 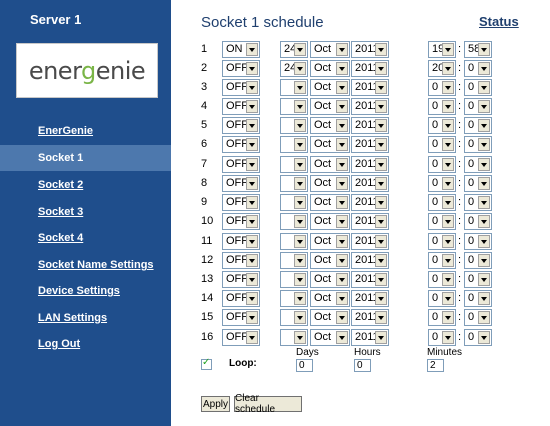 I want to click on minute-select: 58, so click(x=478, y=49).